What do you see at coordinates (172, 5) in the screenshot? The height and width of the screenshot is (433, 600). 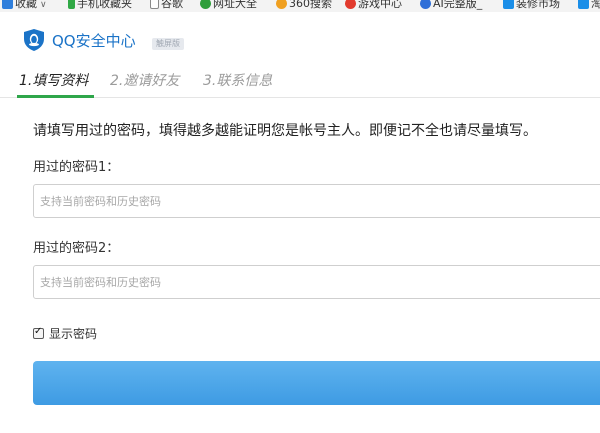 I see `bookmark-label: 谷歌` at bounding box center [172, 5].